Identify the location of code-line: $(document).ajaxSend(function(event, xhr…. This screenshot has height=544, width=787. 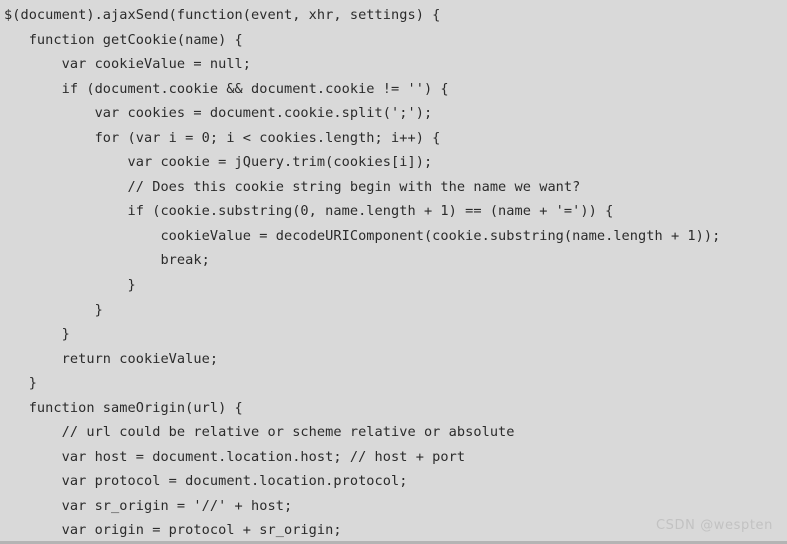
(222, 15).